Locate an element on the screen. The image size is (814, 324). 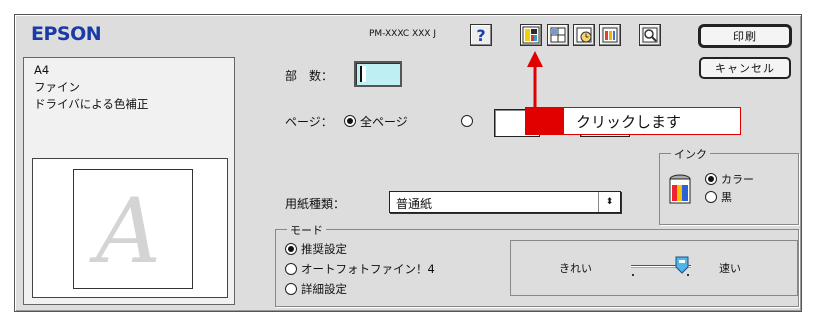
print-preview-settings-icon is located at coordinates (610, 35).